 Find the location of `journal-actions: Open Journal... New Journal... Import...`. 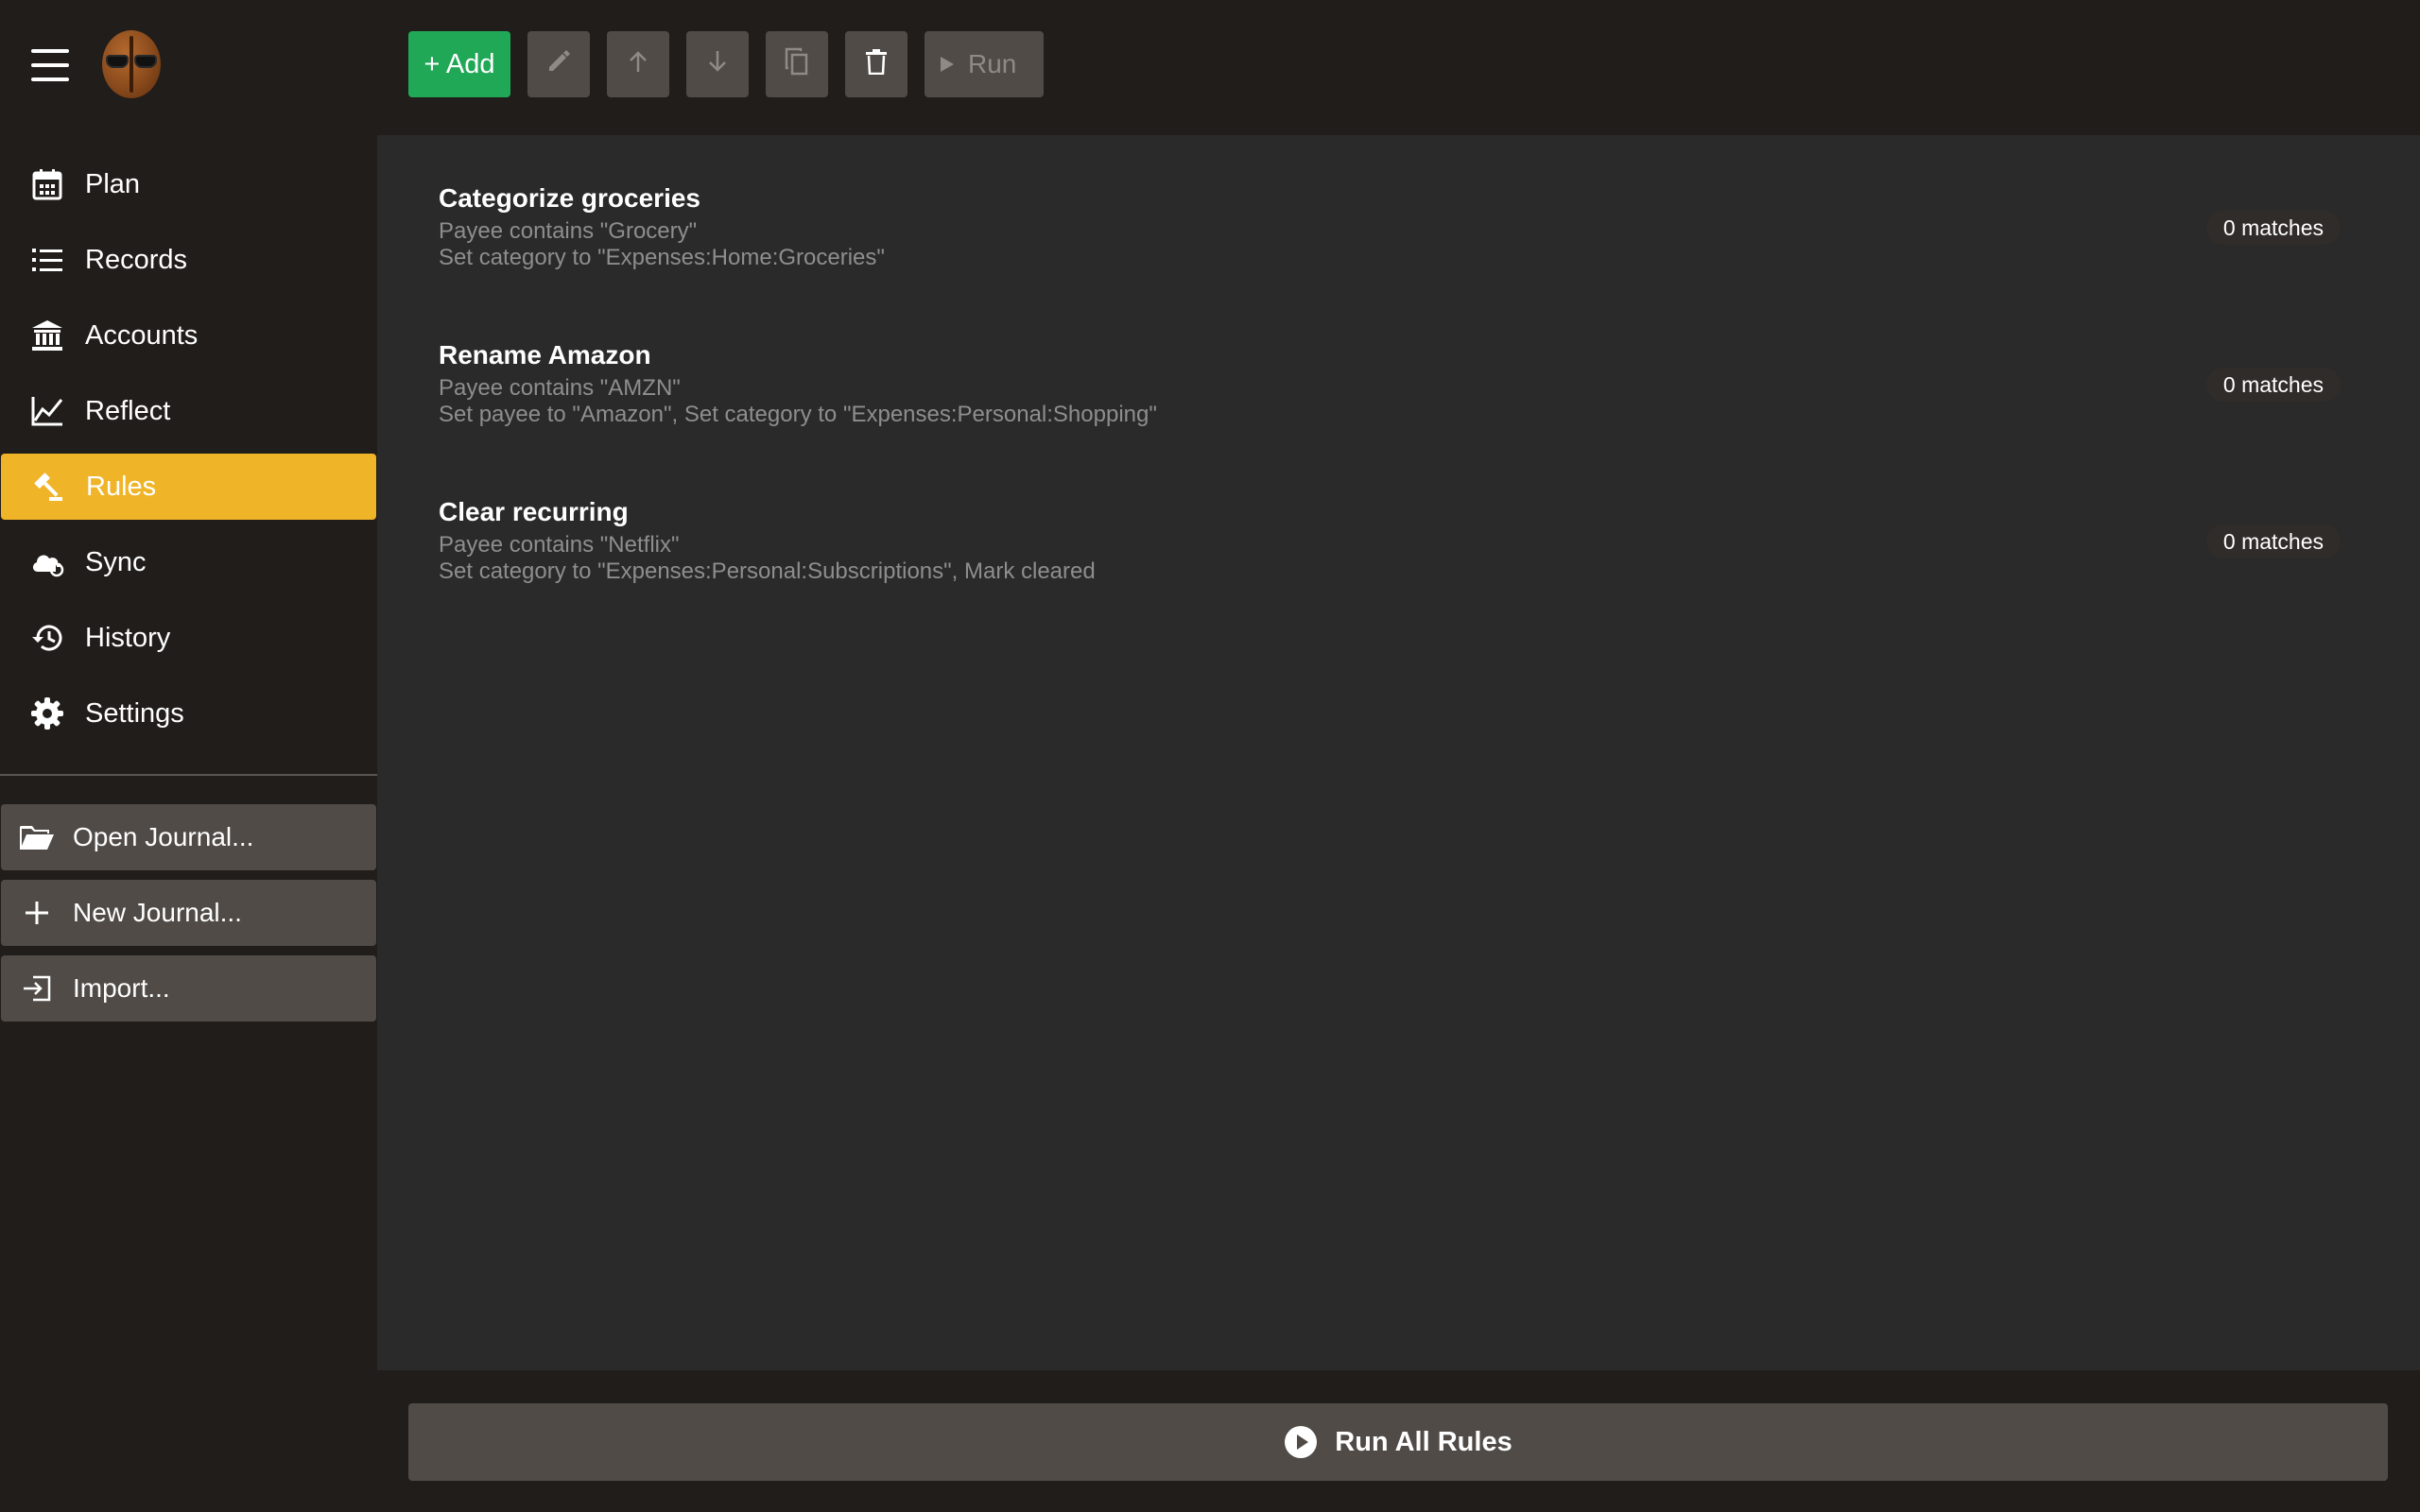

journal-actions: Open Journal... New Journal... Import... is located at coordinates (188, 917).